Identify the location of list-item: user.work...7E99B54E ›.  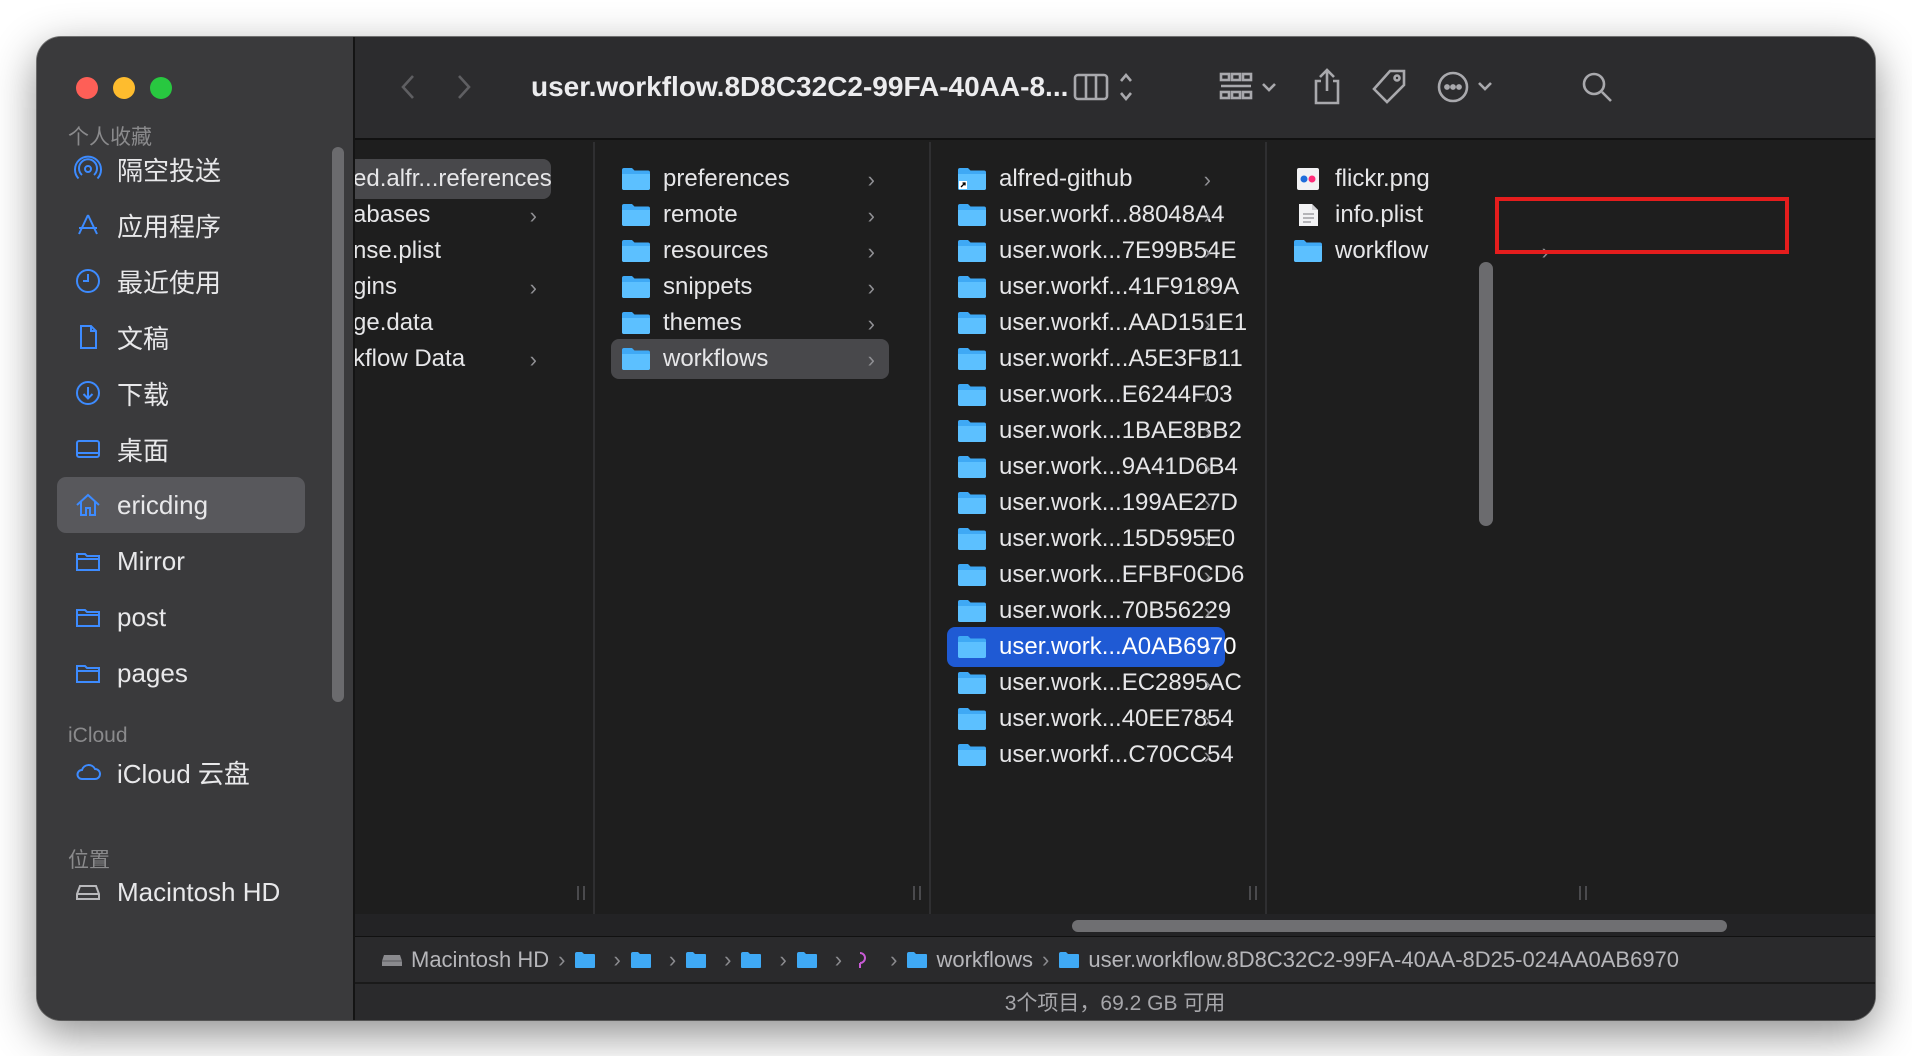
(1091, 251).